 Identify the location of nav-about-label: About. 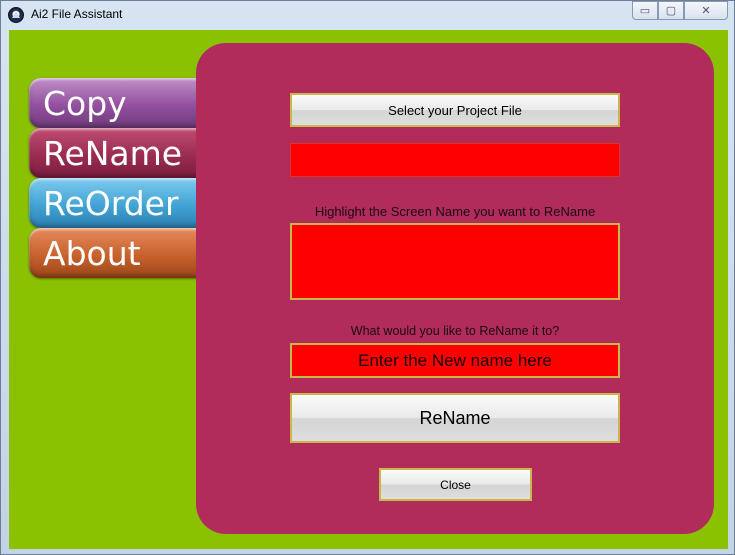
(92, 253).